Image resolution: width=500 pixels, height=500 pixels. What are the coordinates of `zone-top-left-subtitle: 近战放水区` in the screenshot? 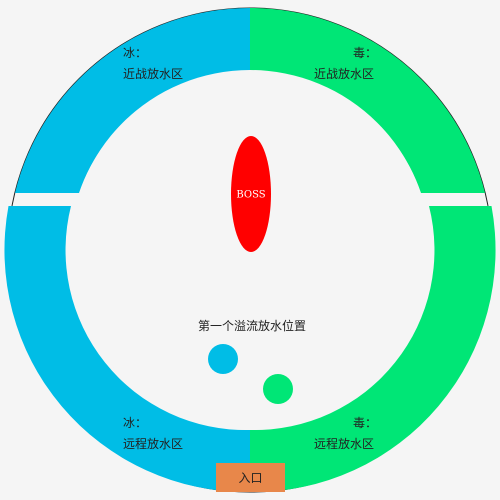 It's located at (153, 74).